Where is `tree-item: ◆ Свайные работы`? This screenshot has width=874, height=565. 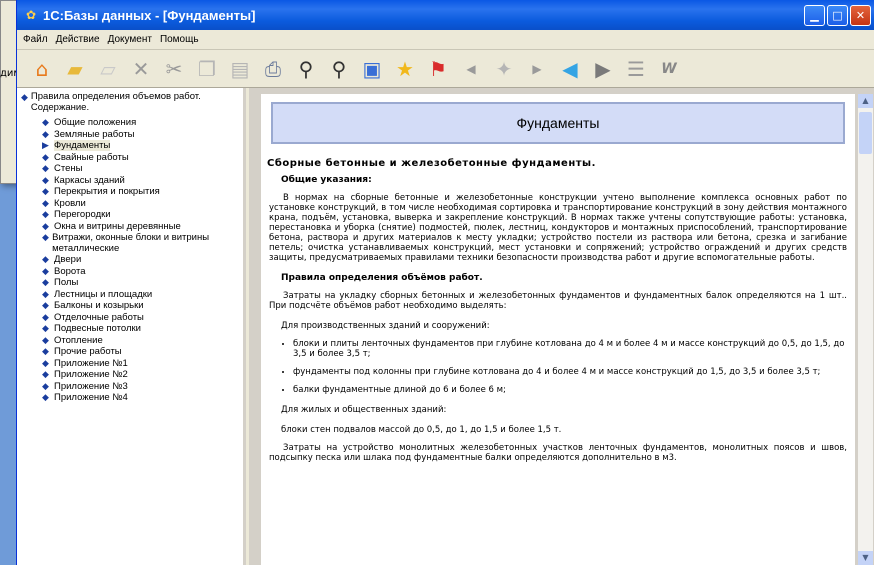 tree-item: ◆ Свайные работы is located at coordinates (130, 158).